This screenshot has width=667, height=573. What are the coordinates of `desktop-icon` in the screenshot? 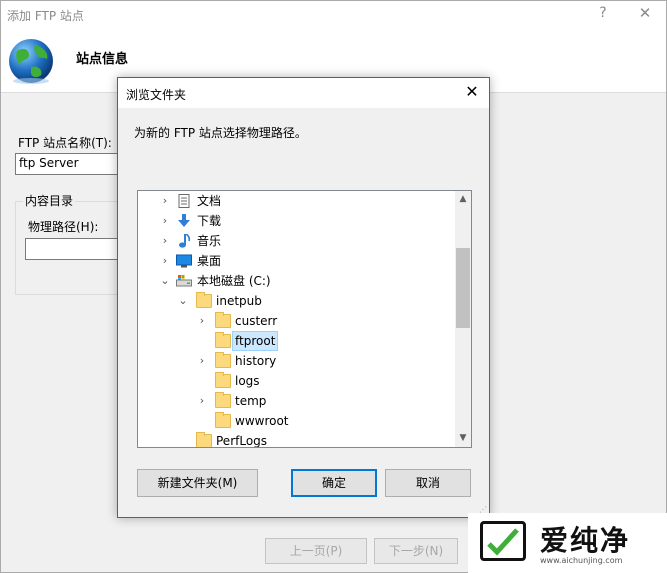 It's located at (184, 261).